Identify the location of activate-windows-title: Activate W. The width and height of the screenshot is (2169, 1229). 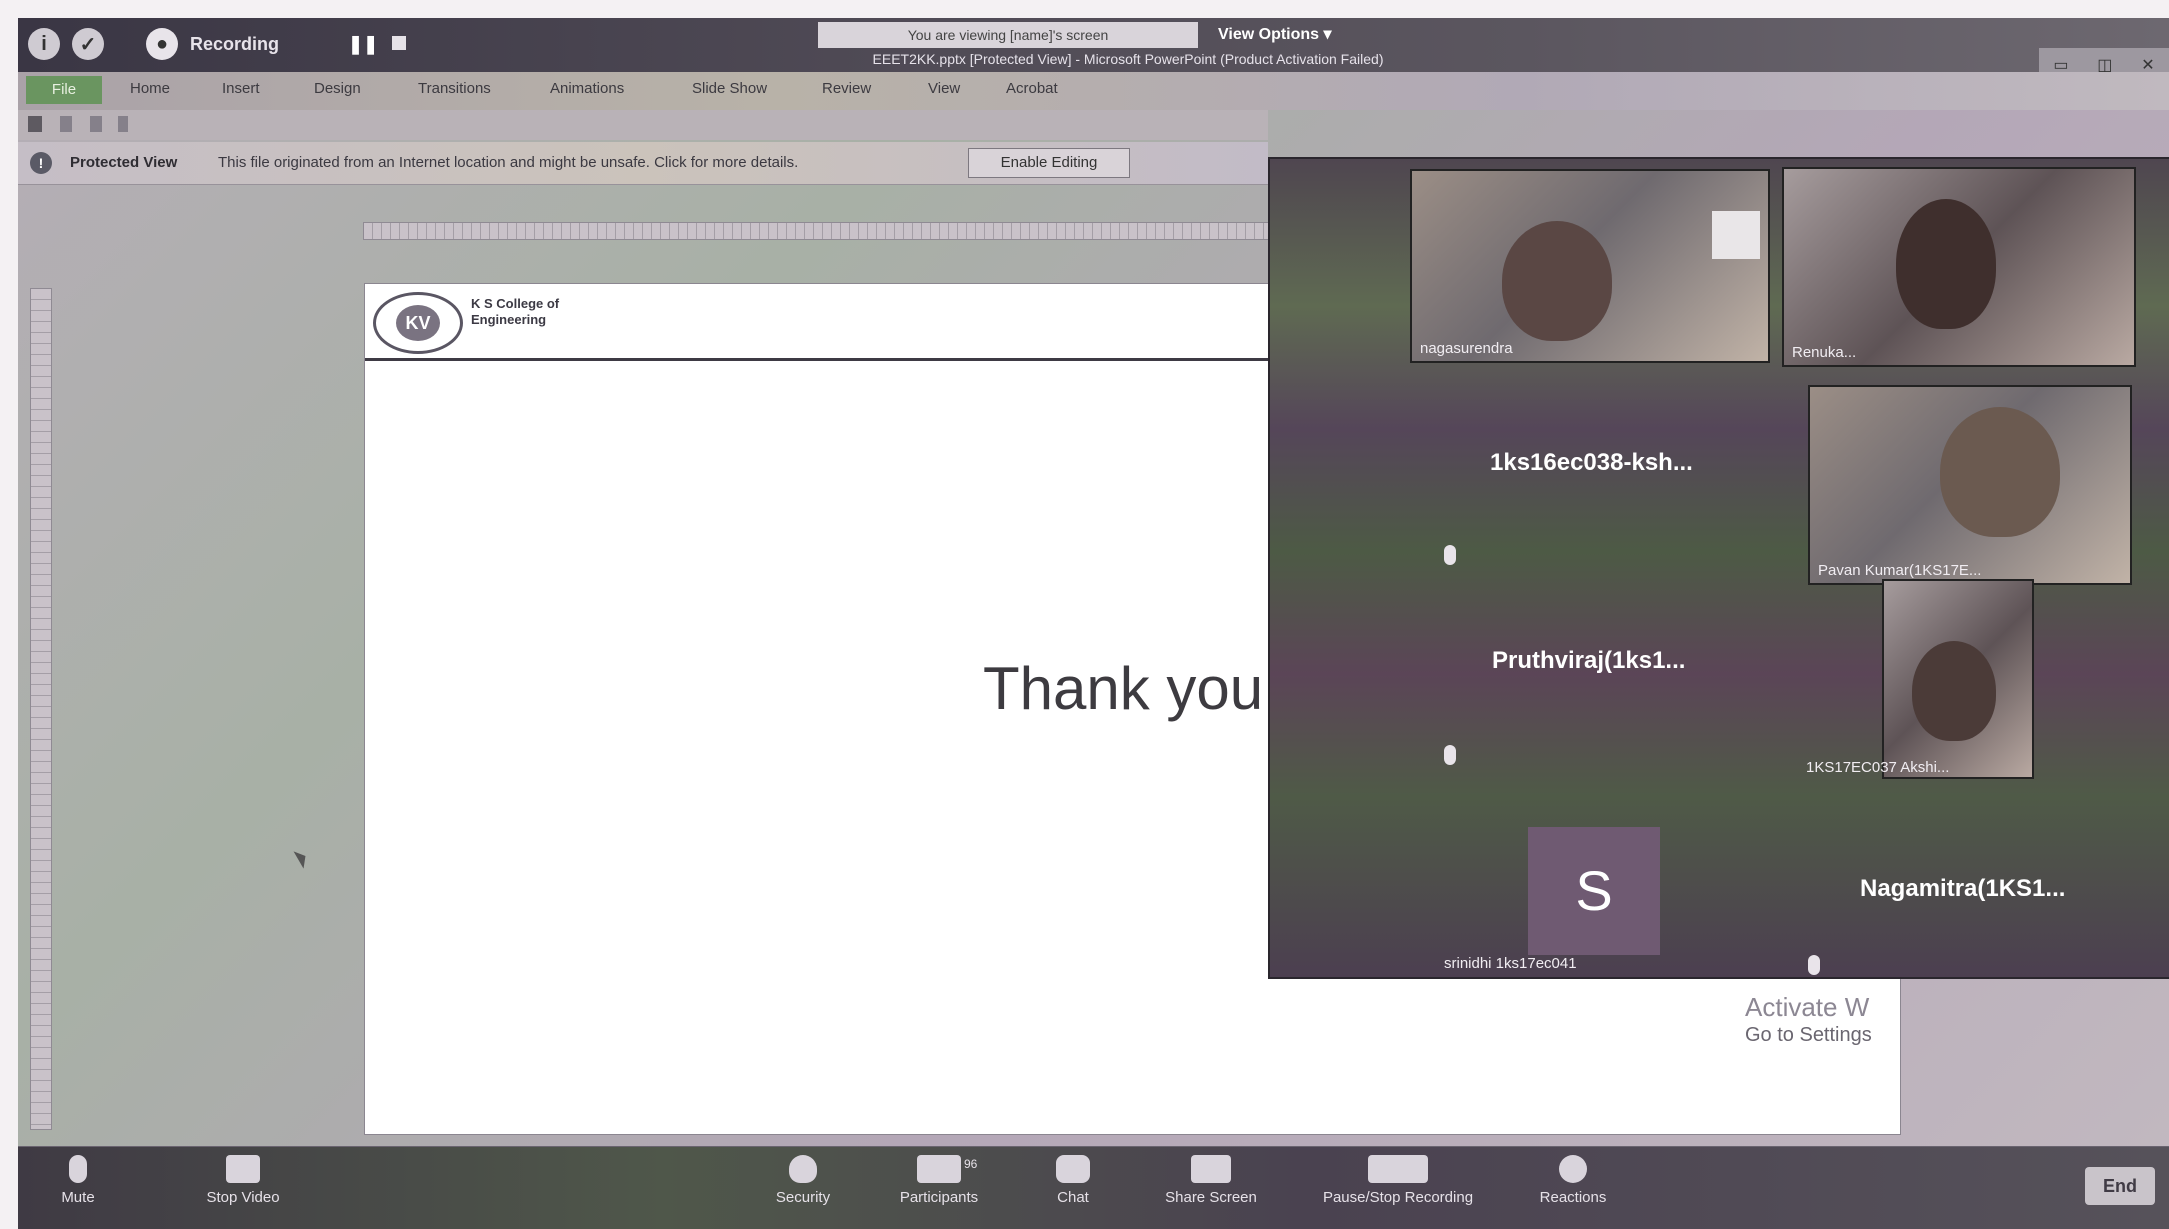
(1807, 1007).